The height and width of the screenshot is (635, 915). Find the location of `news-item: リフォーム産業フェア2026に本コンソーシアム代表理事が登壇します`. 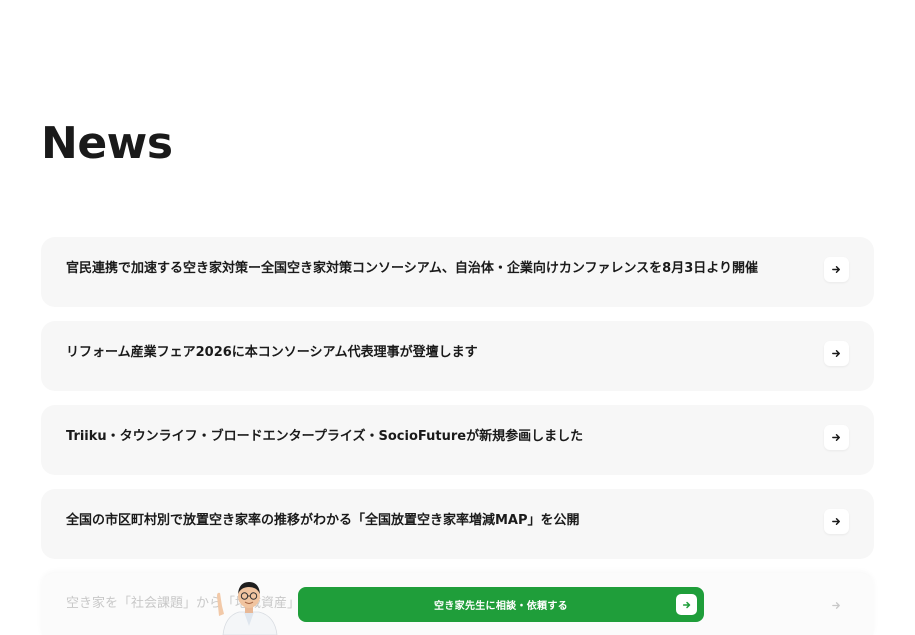

news-item: リフォーム産業フェア2026に本コンソーシアム代表理事が登壇します is located at coordinates (457, 356).